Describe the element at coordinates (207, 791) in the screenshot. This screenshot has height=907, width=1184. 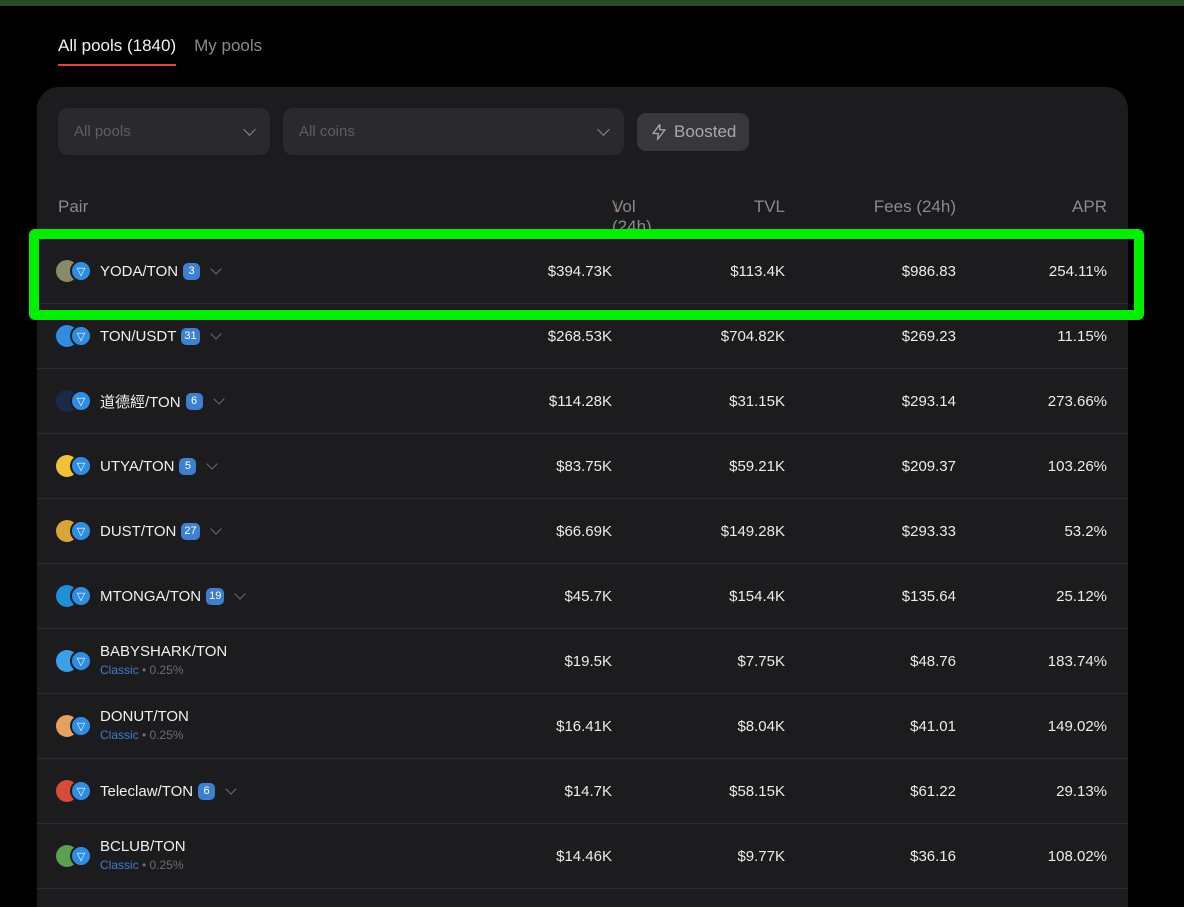
I see `pool-count-badge: 6` at that location.